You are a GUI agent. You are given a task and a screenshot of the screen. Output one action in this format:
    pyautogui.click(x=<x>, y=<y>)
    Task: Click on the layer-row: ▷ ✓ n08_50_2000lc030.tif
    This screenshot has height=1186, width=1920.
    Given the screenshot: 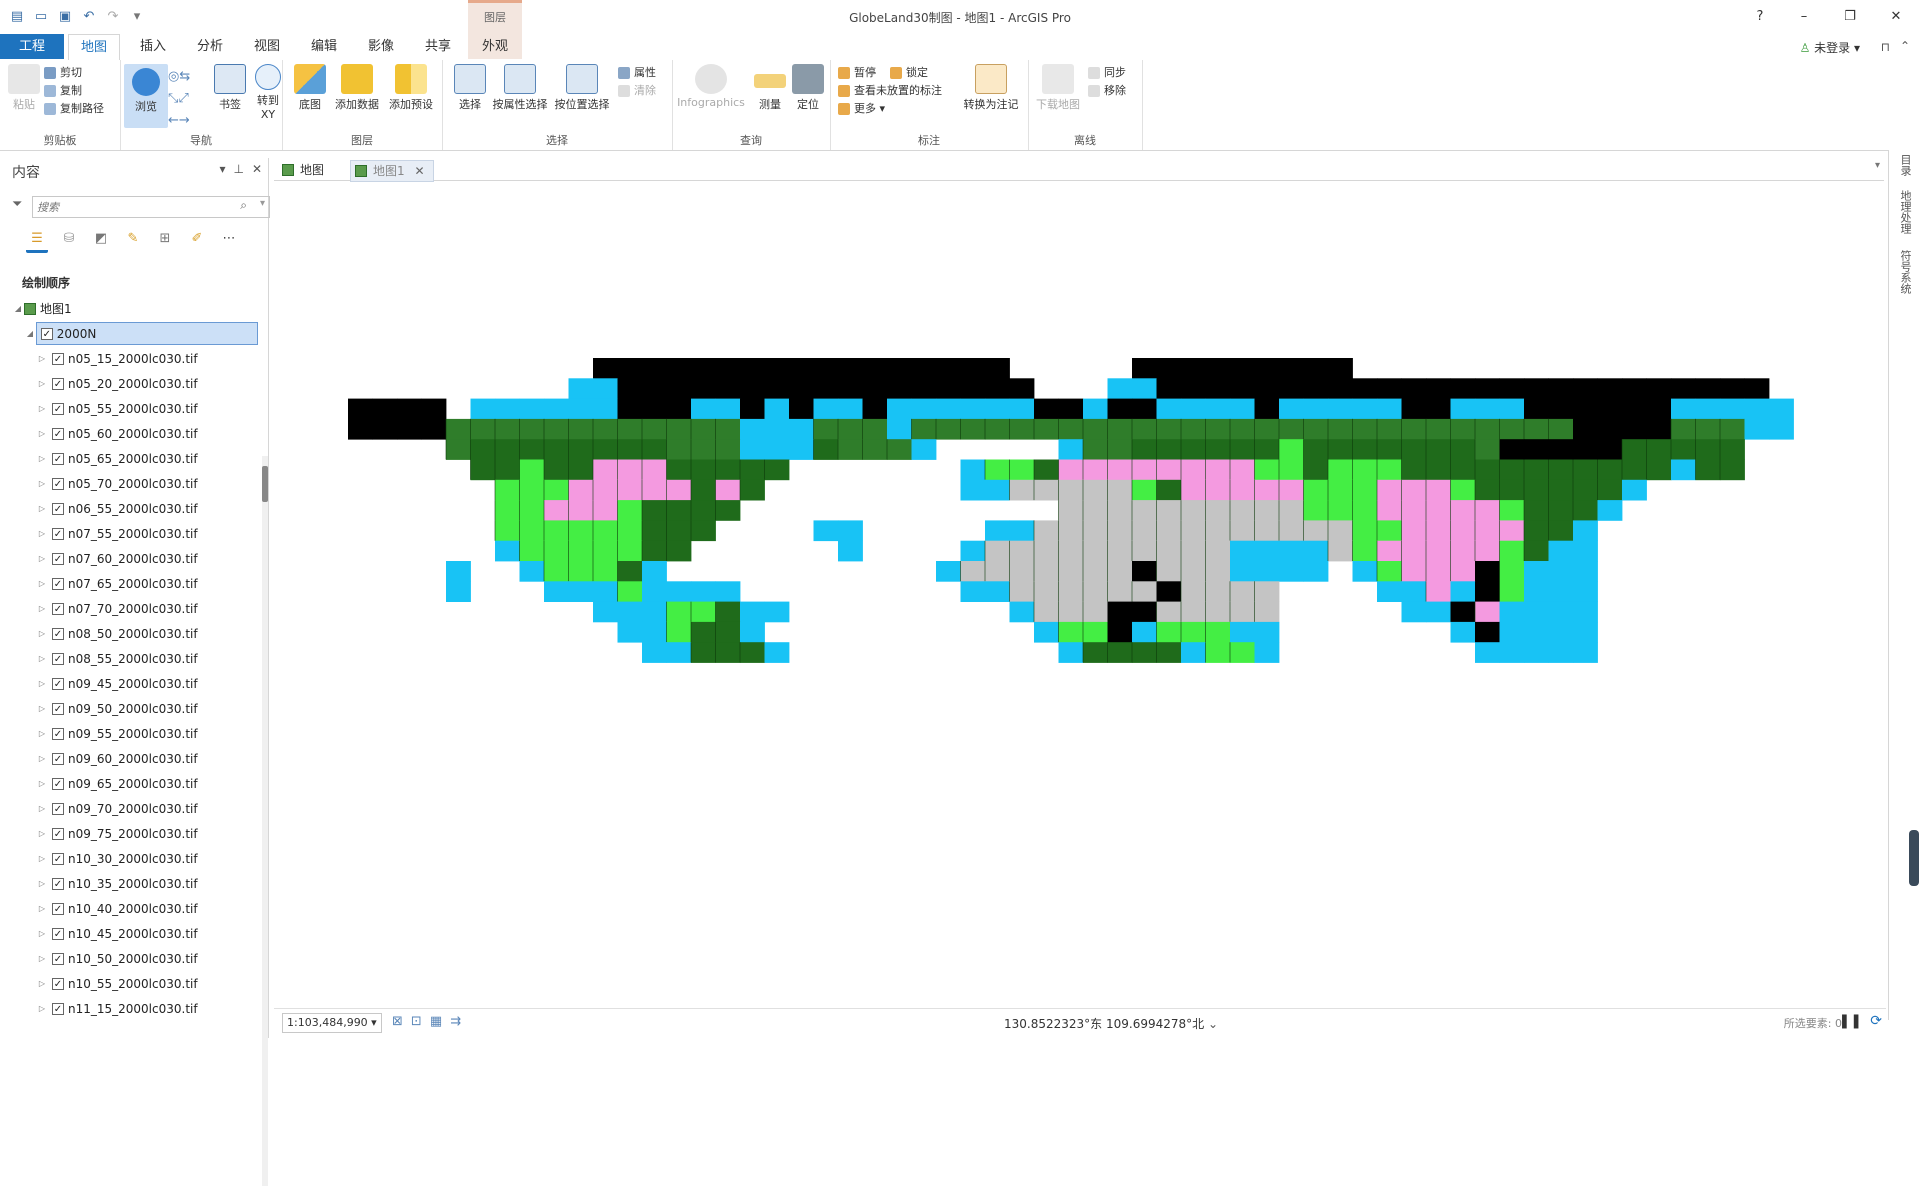 What is the action you would take?
    pyautogui.click(x=135, y=633)
    